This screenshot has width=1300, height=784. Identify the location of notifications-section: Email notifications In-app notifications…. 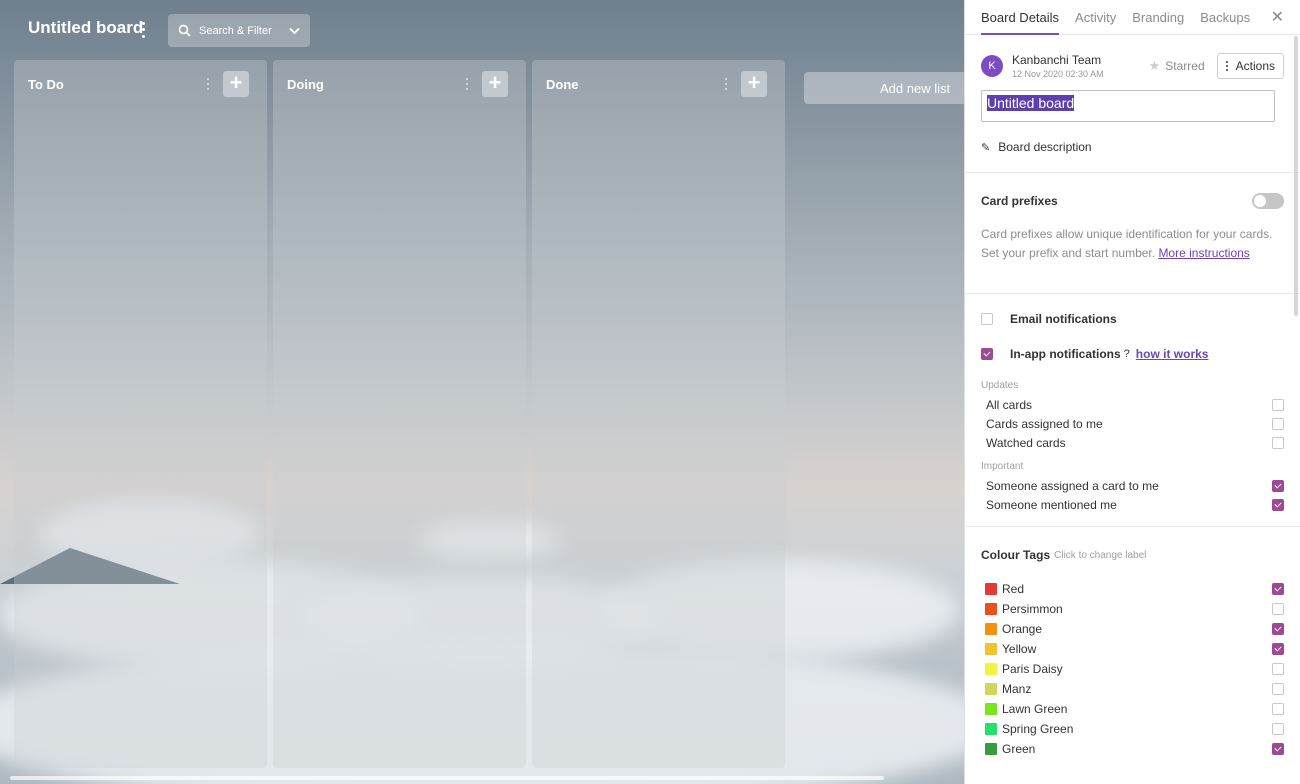
(1132, 410).